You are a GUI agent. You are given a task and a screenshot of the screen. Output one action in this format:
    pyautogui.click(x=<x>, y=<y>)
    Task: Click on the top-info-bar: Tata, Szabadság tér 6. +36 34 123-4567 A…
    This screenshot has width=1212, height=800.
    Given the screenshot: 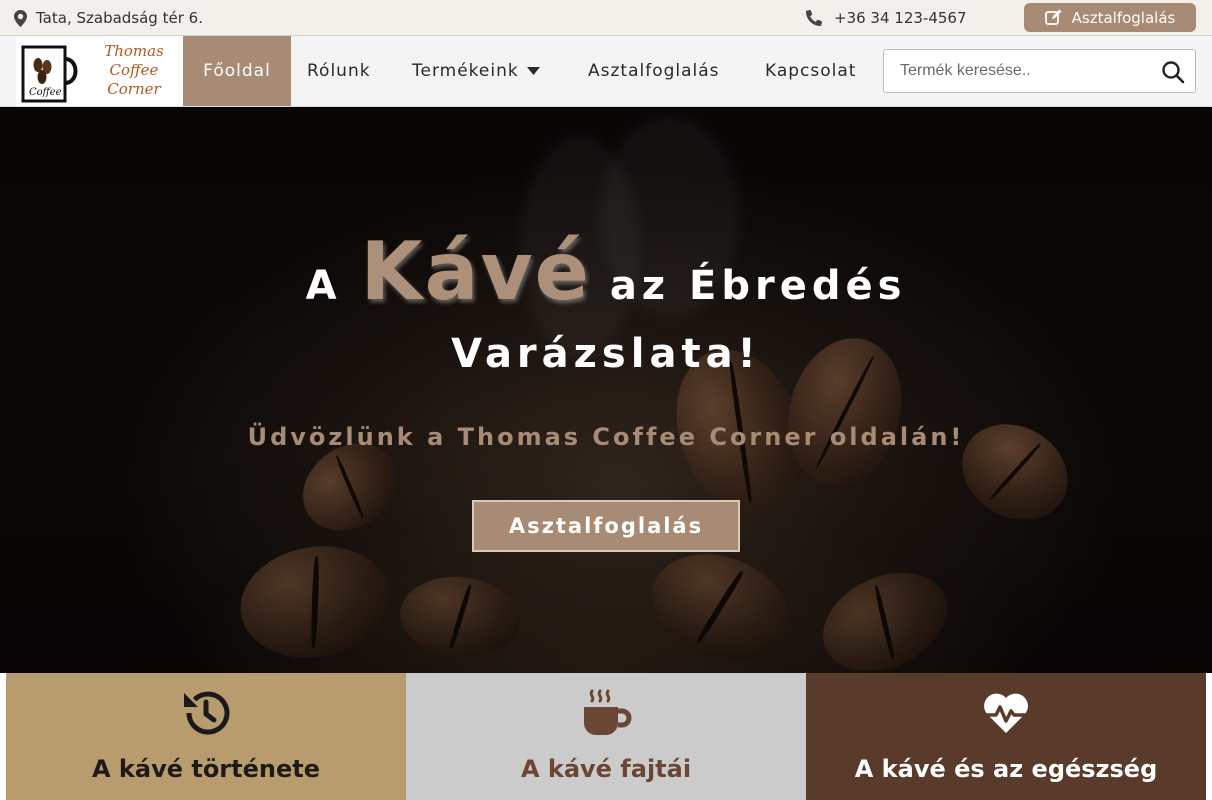 What is the action you would take?
    pyautogui.click(x=606, y=18)
    